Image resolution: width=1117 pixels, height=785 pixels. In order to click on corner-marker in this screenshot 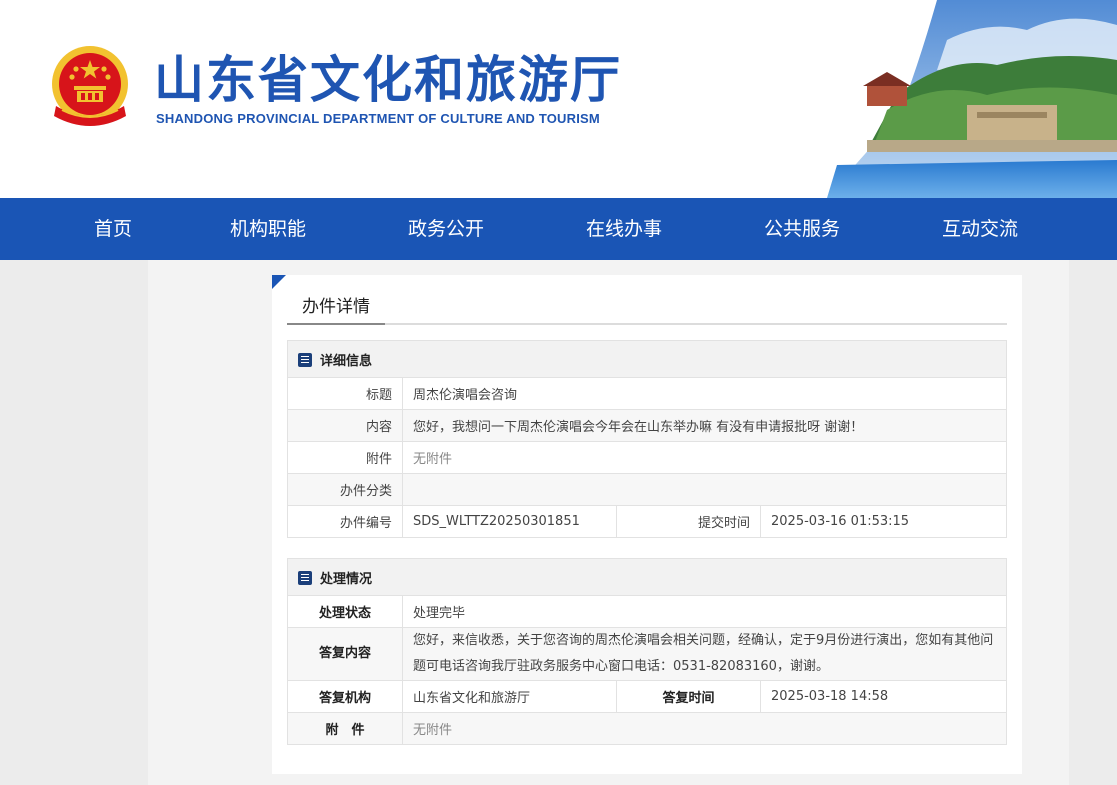, I will do `click(279, 282)`.